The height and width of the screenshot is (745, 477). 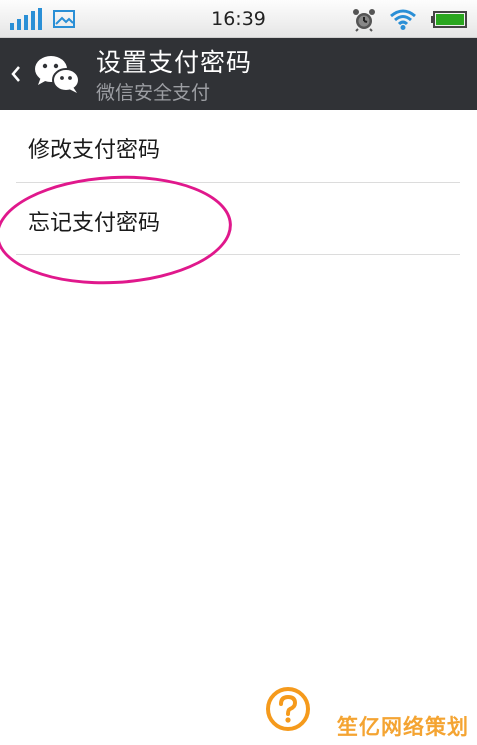 I want to click on watermark: 笙亿网络策划, so click(x=403, y=727).